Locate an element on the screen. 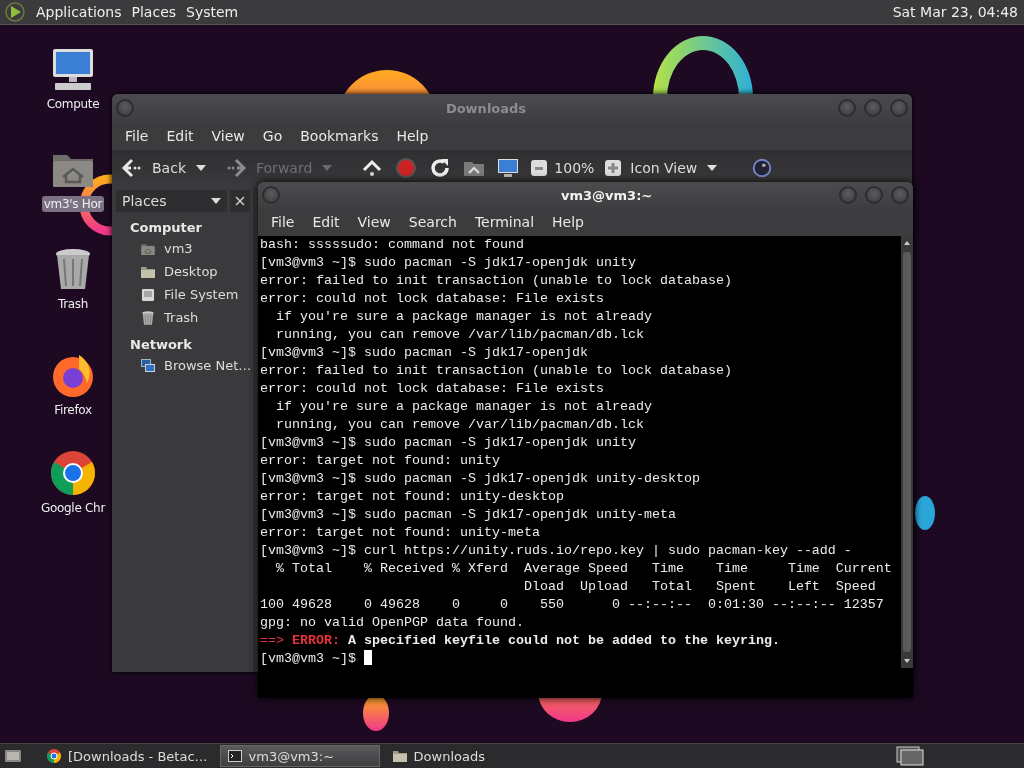  panel-menu: Places is located at coordinates (154, 12).